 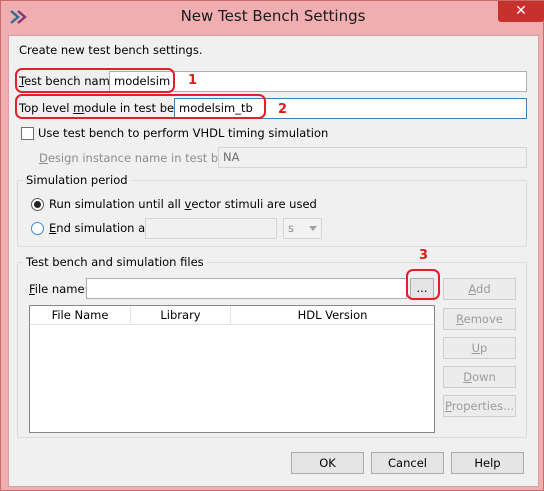 I want to click on down-button: Down, so click(x=479, y=377).